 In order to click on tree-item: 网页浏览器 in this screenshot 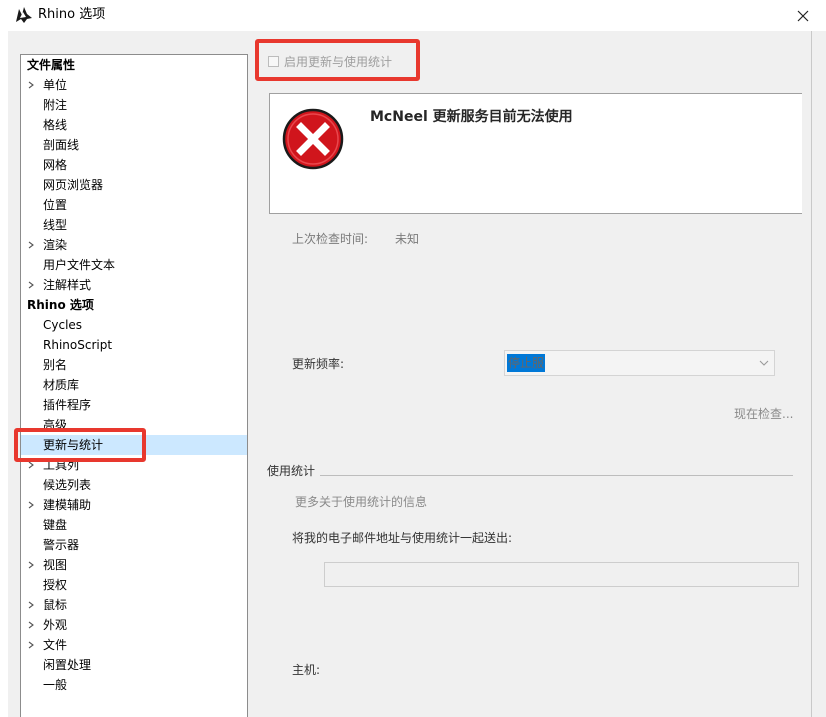, I will do `click(134, 185)`.